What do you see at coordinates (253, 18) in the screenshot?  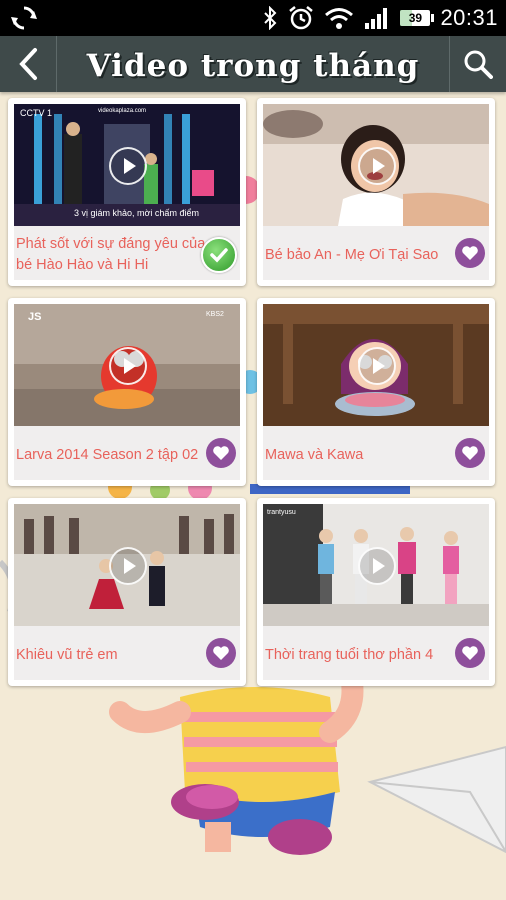 I see `status-bar: 39 20:31` at bounding box center [253, 18].